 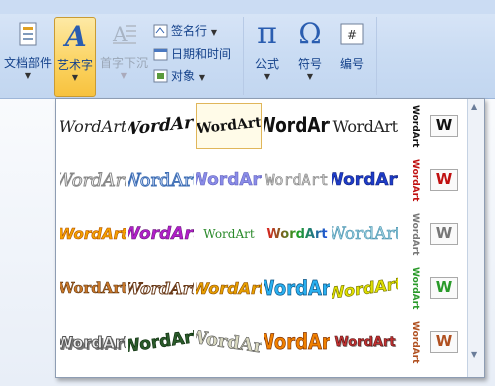 What do you see at coordinates (124, 34) in the screenshot?
I see `dropcap-icon: A` at bounding box center [124, 34].